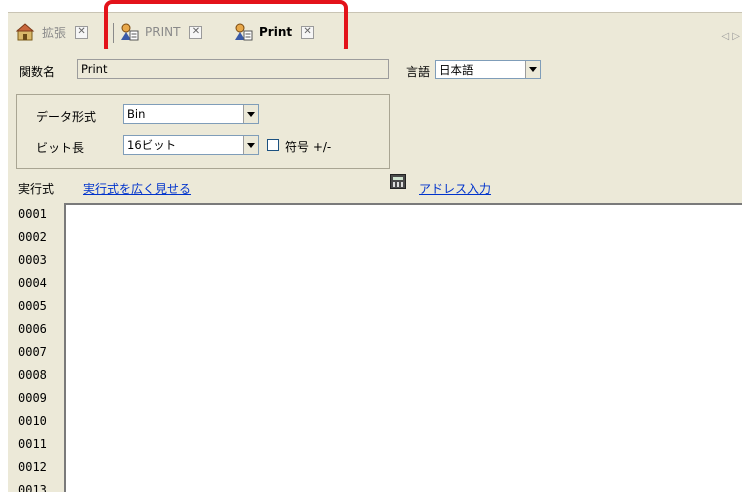  Describe the element at coordinates (203, 131) in the screenshot. I see `data-format-group: データ形式 Bin ビット長 16ビット 符号 +/-` at that location.